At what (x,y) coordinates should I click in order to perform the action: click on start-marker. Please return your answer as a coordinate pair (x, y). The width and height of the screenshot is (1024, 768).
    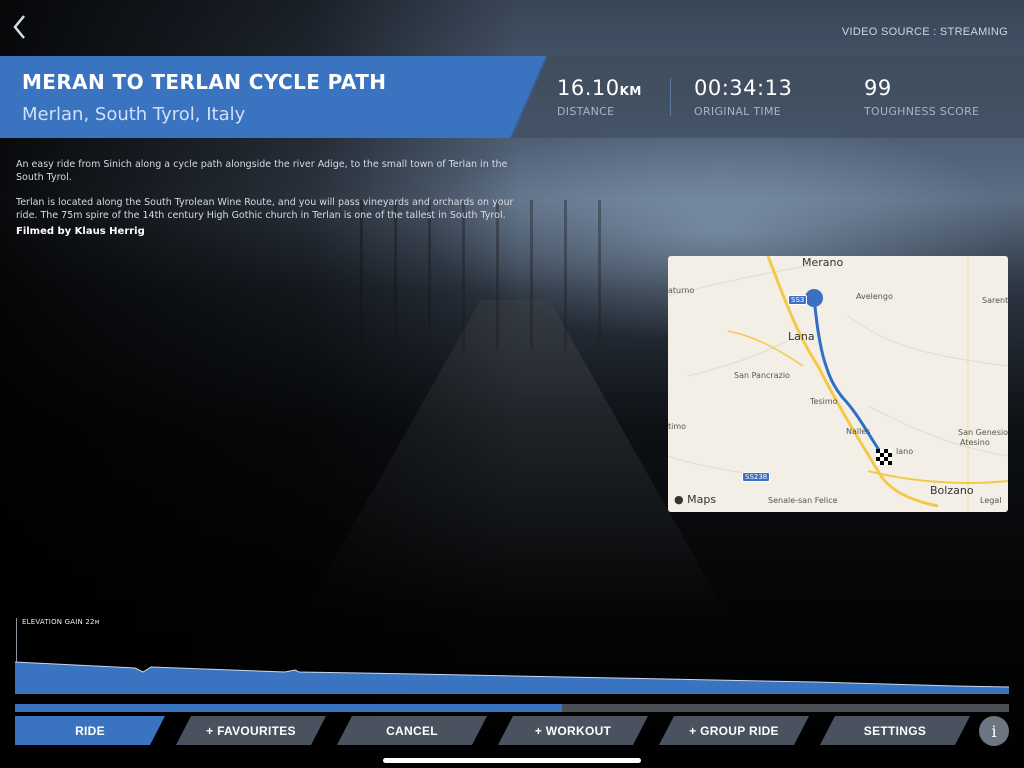
    Looking at the image, I should click on (814, 298).